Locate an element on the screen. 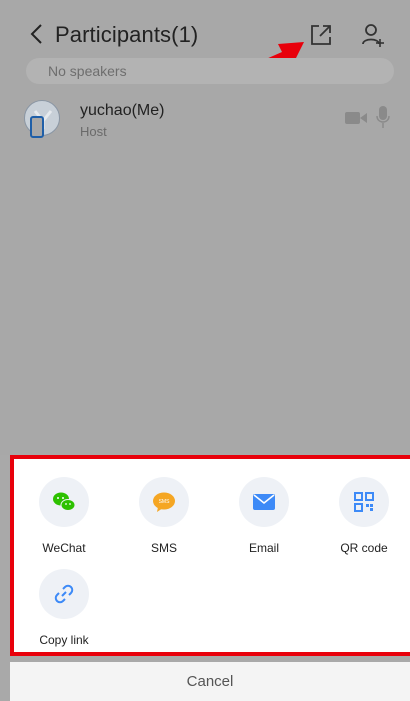  share-copy-link-button: Copy link is located at coordinates (64, 608).